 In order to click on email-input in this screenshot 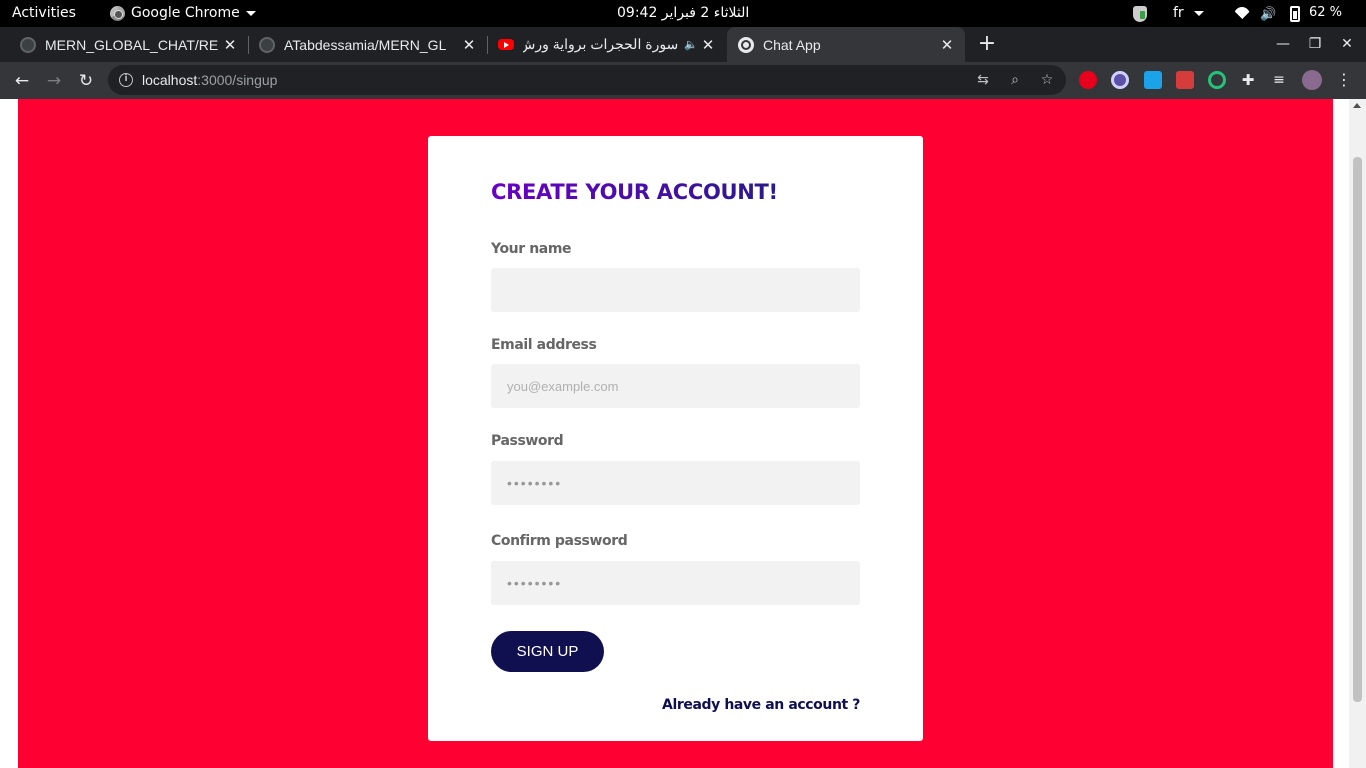, I will do `click(675, 386)`.